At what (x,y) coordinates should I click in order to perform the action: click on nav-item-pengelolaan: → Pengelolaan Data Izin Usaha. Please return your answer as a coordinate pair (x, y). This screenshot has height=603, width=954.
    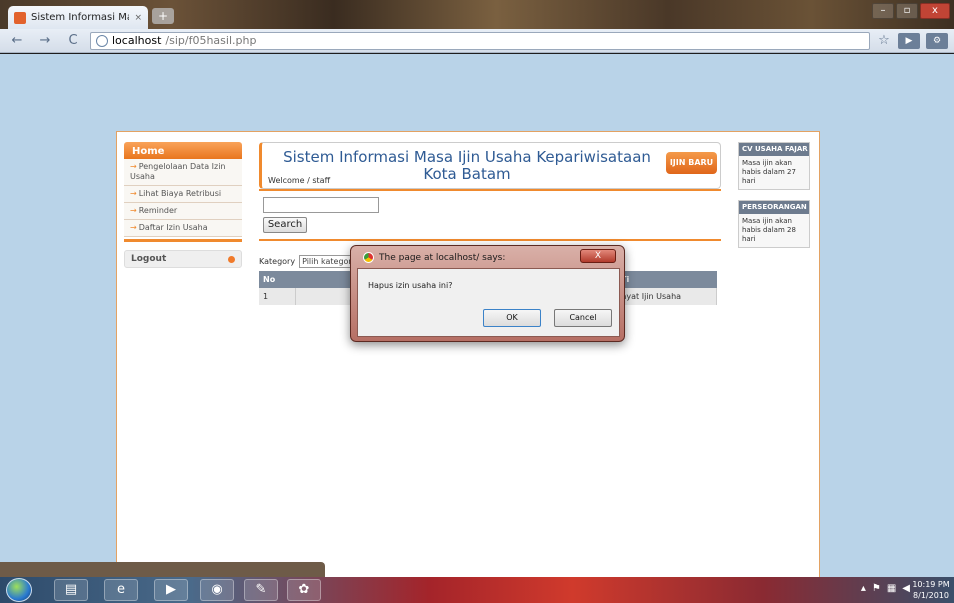
    Looking at the image, I should click on (183, 172).